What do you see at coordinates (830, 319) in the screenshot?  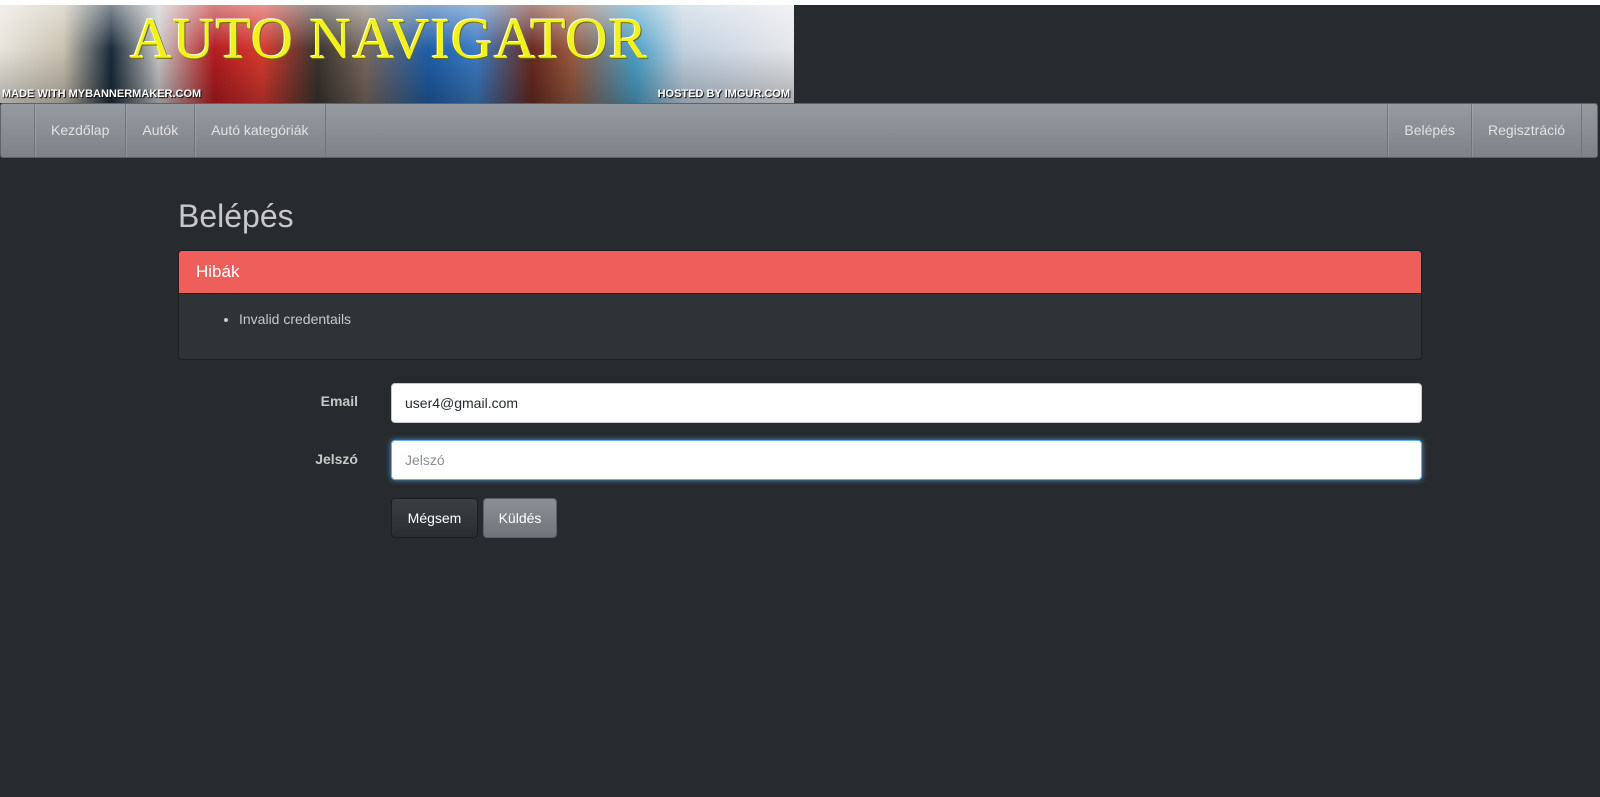 I see `error-item: Invalid credentails` at bounding box center [830, 319].